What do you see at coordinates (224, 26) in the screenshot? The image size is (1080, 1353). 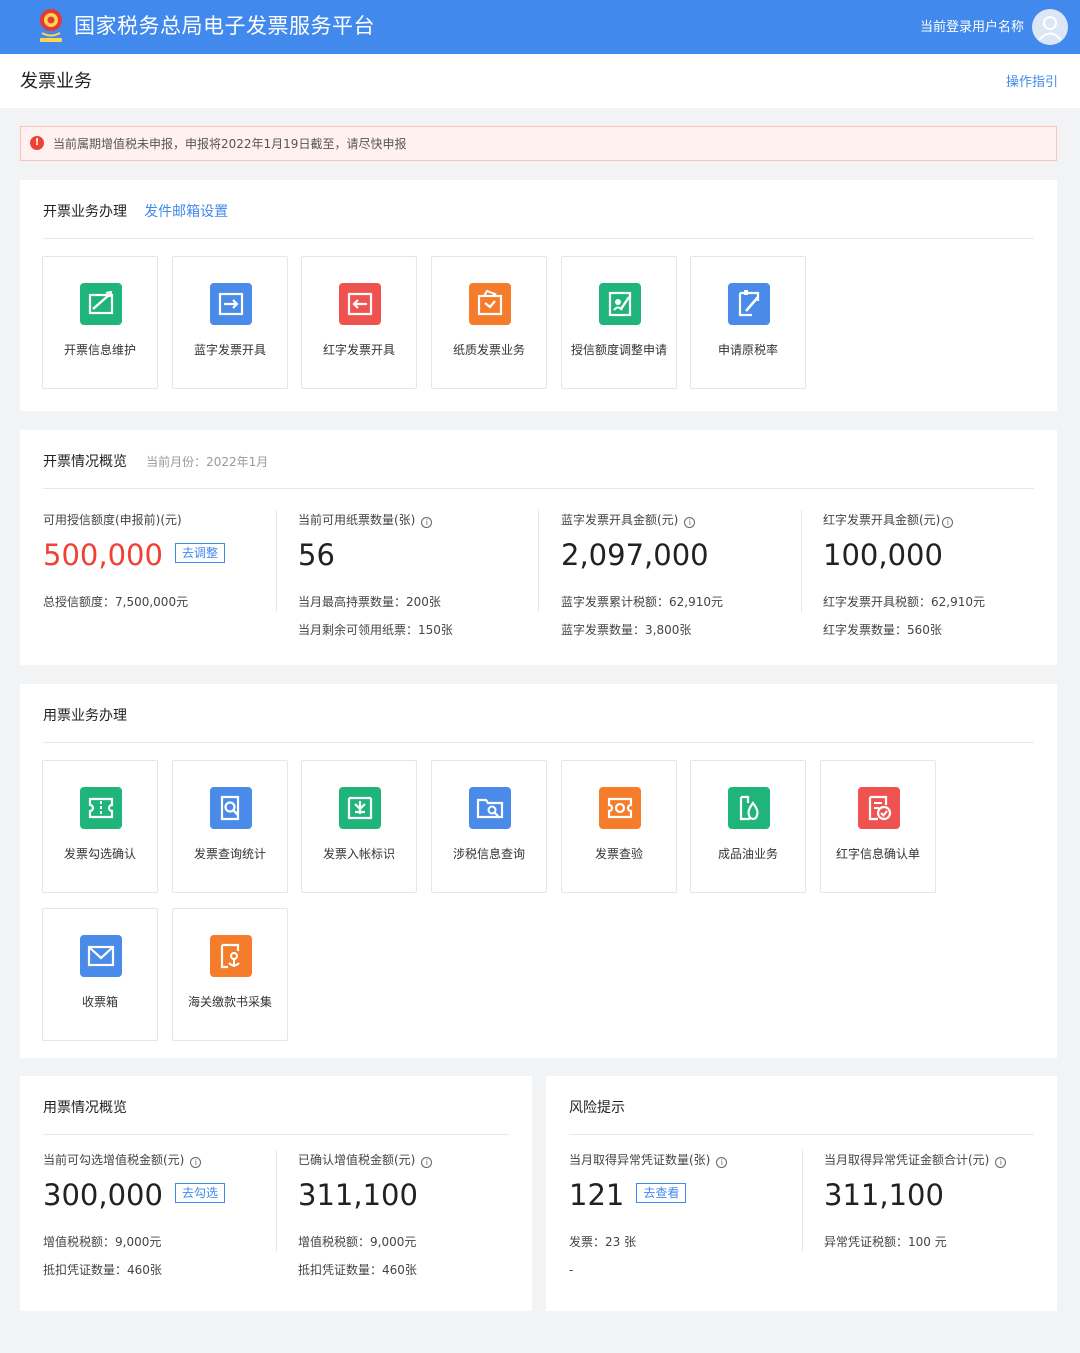 I see `platform-title: 国家税务总局电子发票服务平台` at bounding box center [224, 26].